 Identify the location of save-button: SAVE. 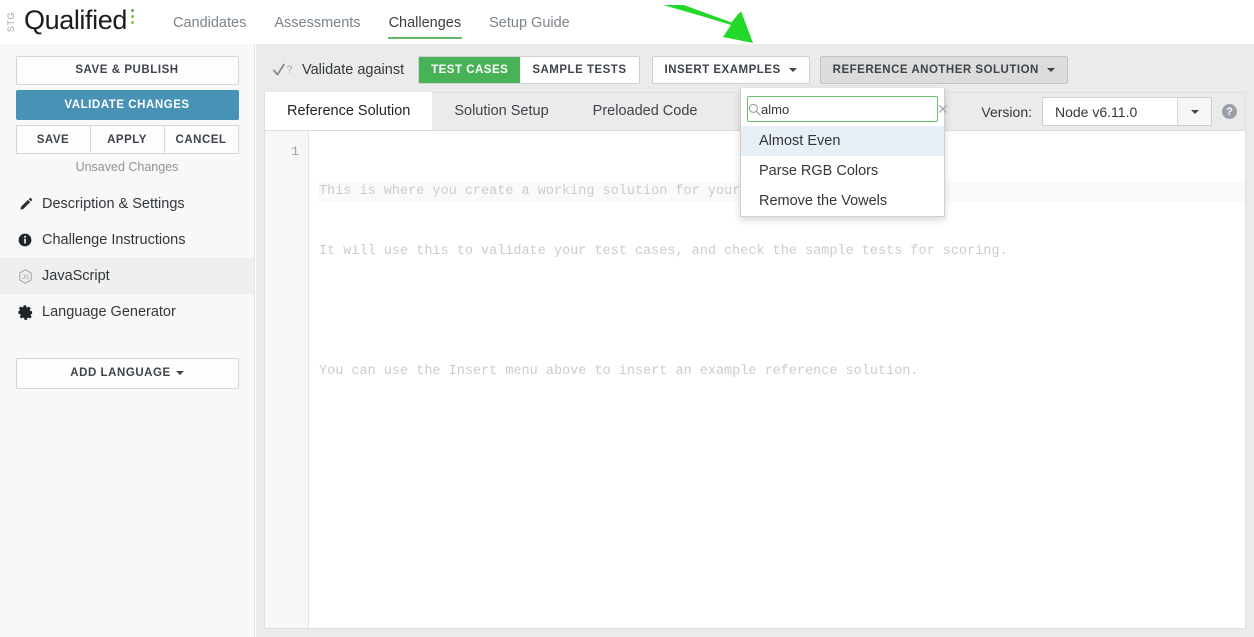
(53, 139).